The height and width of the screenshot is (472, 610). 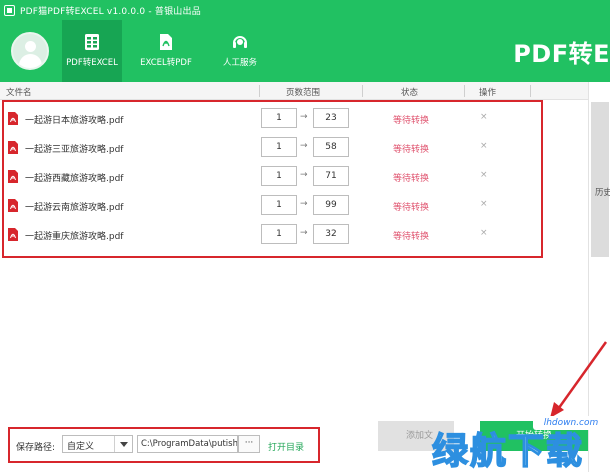 I want to click on page-to-input: 32, so click(x=331, y=234).